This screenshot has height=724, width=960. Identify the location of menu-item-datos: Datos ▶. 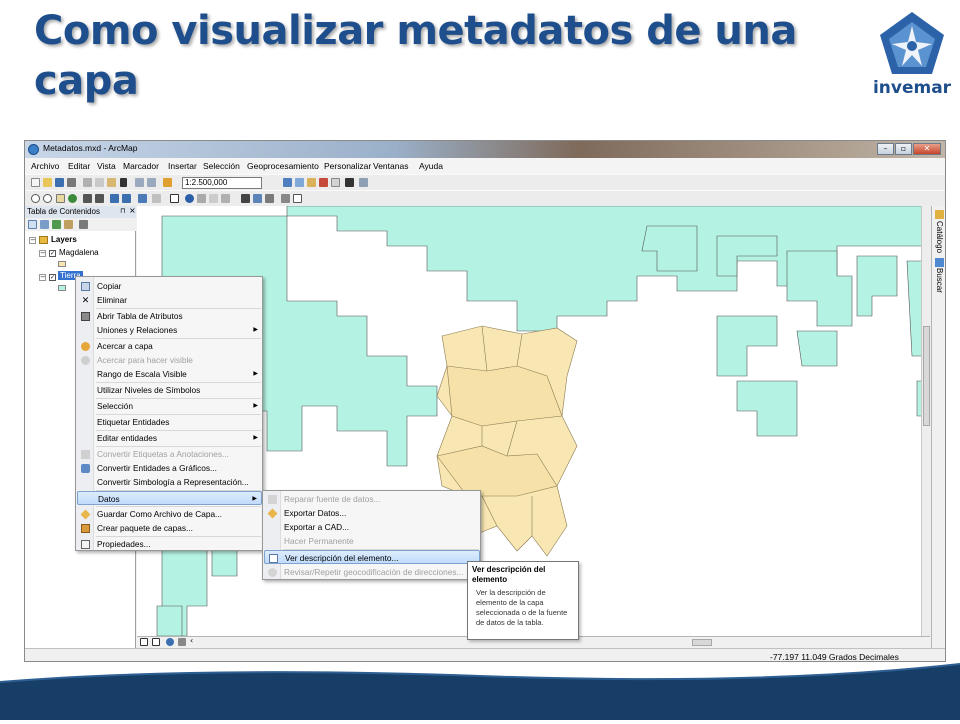
(169, 498).